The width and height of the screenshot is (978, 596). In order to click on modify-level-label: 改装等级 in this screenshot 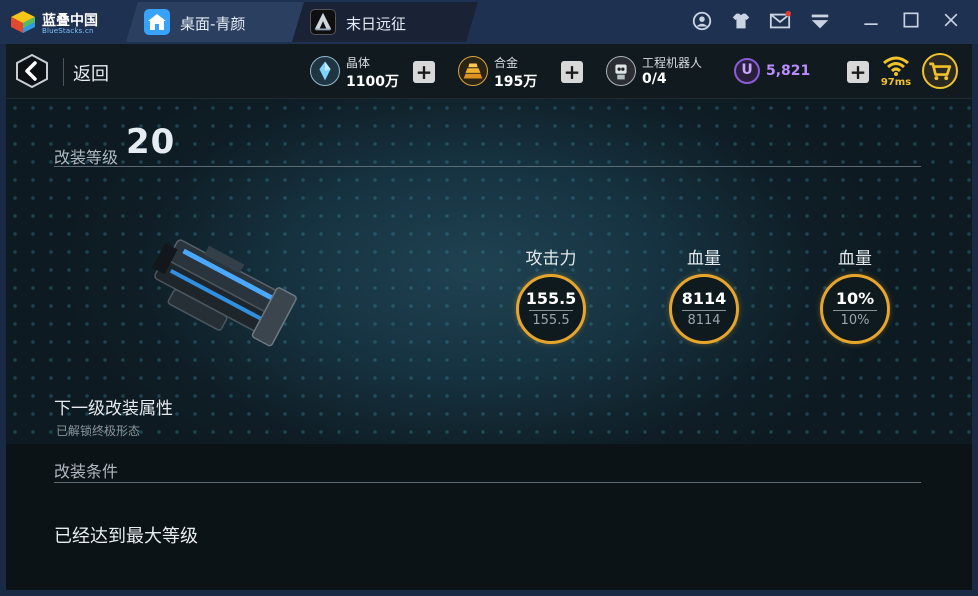, I will do `click(86, 157)`.